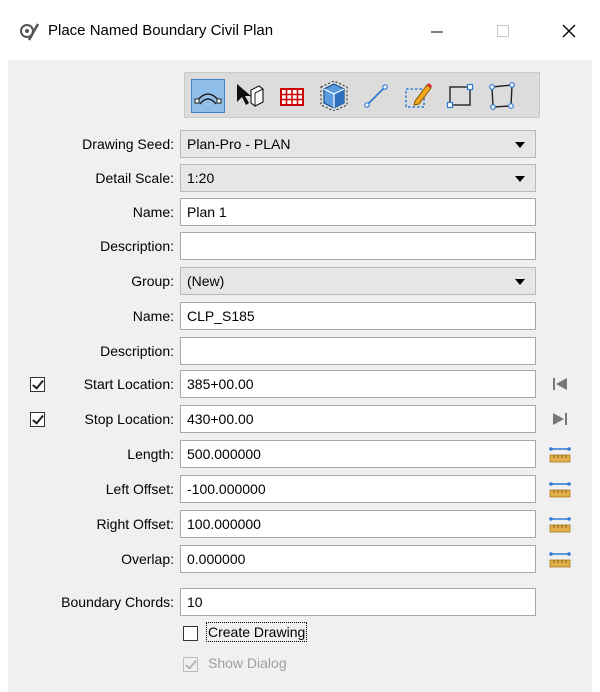 The height and width of the screenshot is (692, 600). Describe the element at coordinates (358, 602) in the screenshot. I see `boundary-chords-input: 10` at that location.